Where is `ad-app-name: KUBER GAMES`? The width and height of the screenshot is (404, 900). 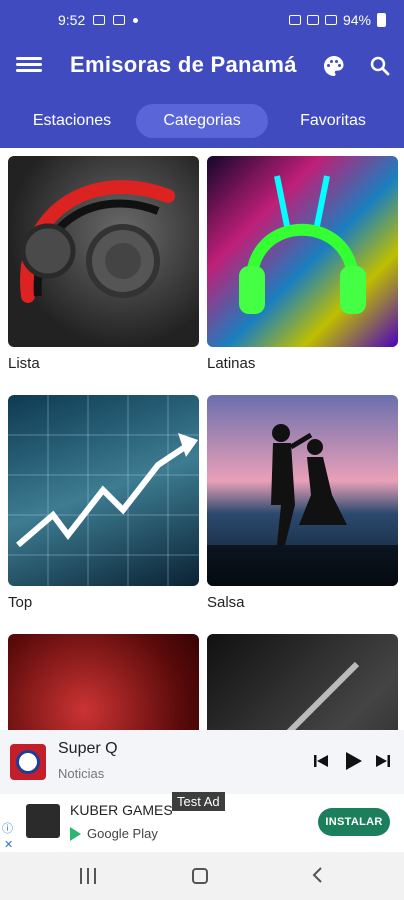
ad-app-name: KUBER GAMES is located at coordinates (121, 810).